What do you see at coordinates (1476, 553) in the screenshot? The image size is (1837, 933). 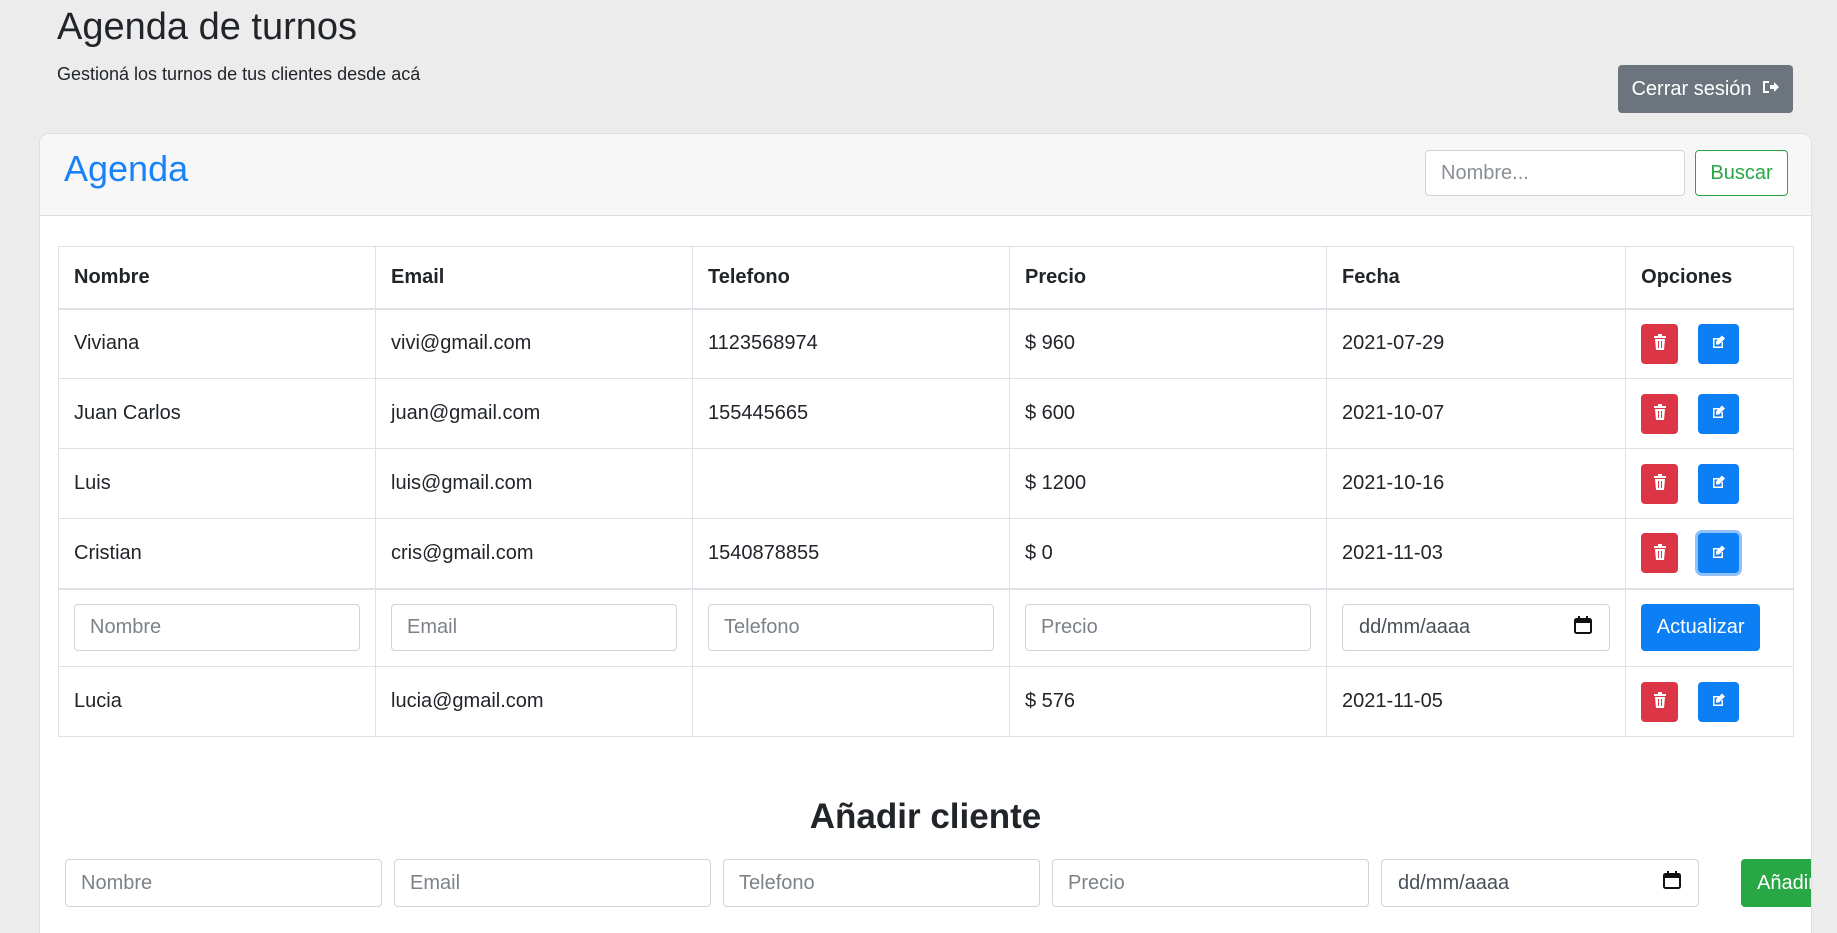 I see `cell-fecha: 2021-11-03` at bounding box center [1476, 553].